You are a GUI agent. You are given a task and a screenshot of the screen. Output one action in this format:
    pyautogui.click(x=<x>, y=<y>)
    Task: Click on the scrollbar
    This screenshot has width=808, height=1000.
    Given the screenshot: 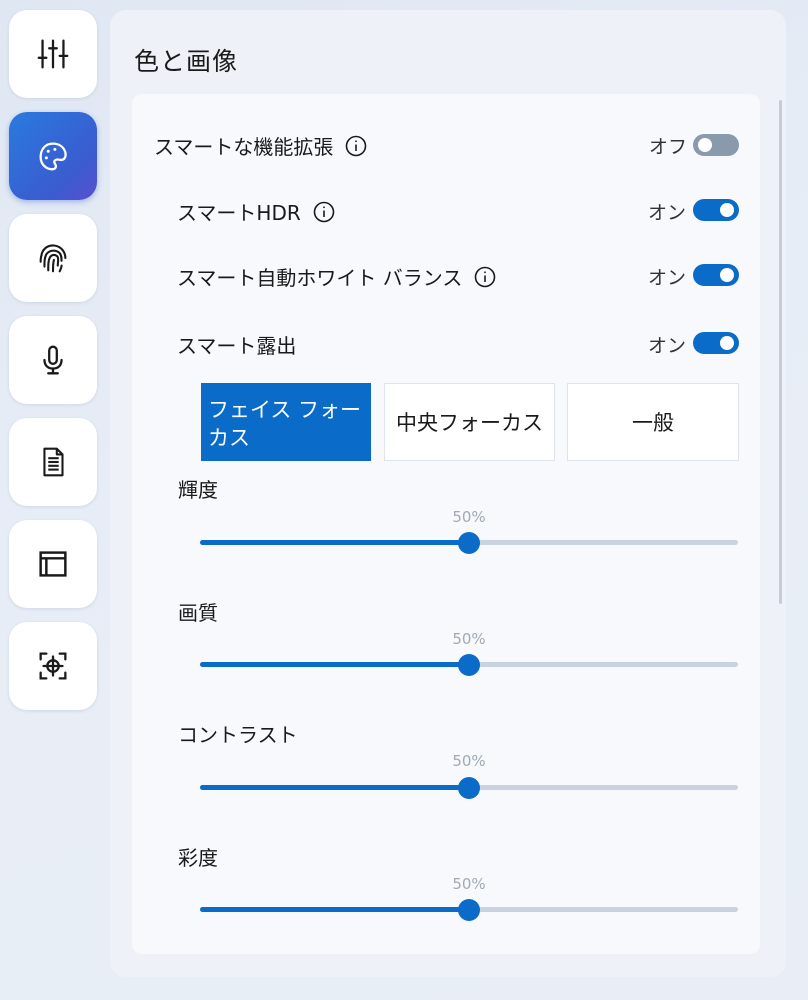 What is the action you would take?
    pyautogui.click(x=780, y=352)
    